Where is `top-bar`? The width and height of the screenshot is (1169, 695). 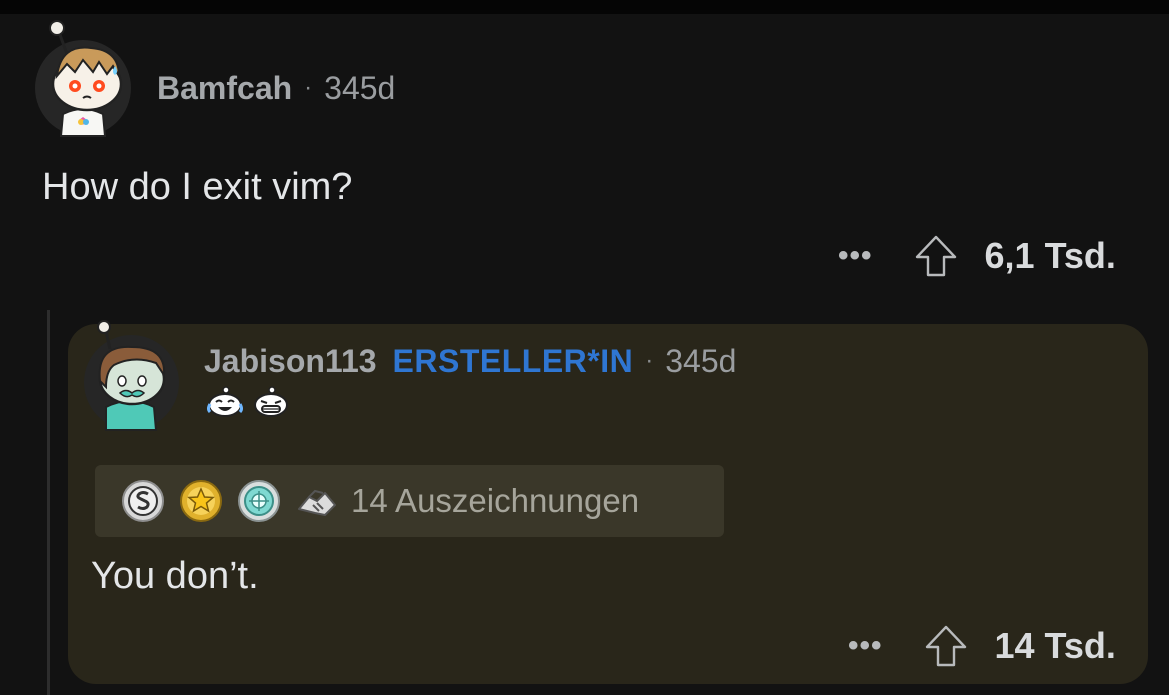
top-bar is located at coordinates (584, 7).